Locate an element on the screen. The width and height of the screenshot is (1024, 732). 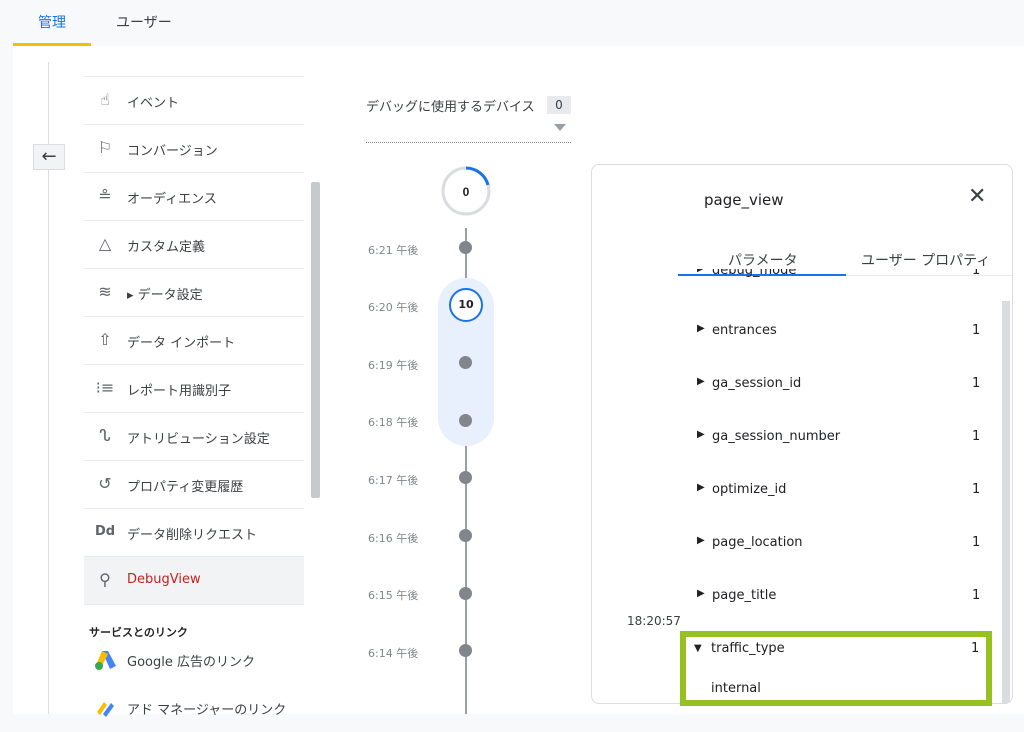
param-name: traffic_type is located at coordinates (748, 648).